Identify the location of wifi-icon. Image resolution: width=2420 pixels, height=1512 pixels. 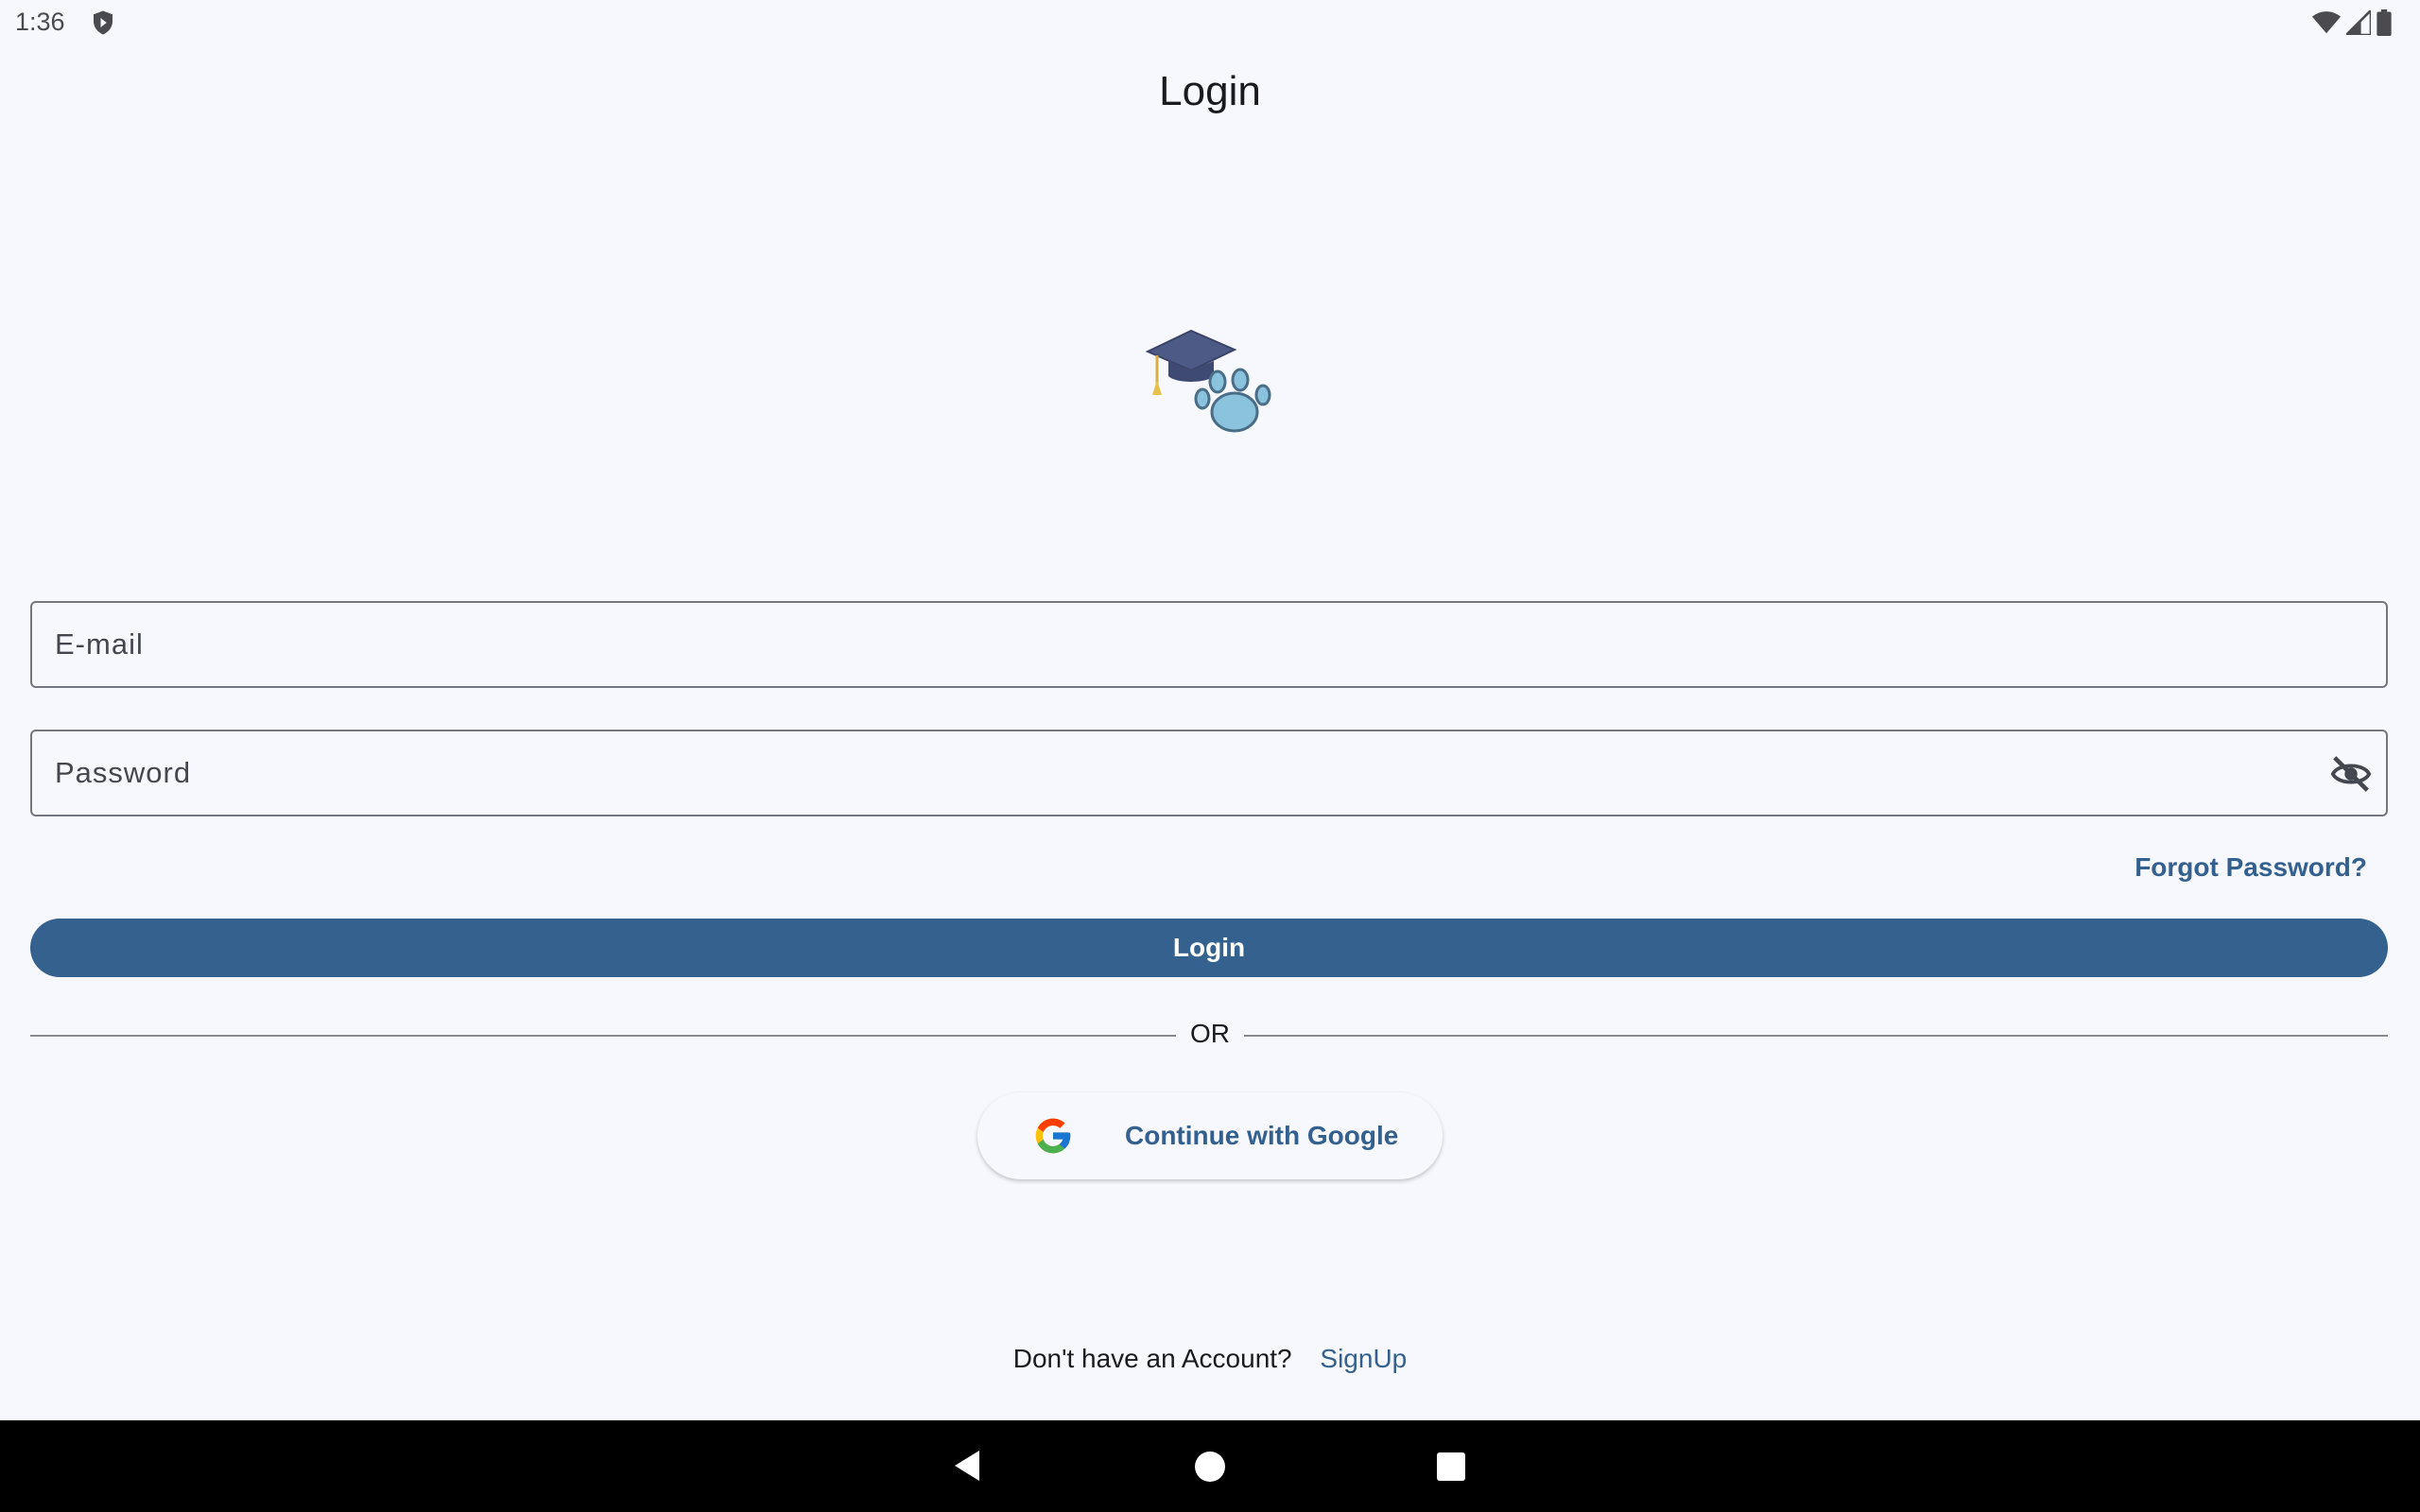
(2326, 22).